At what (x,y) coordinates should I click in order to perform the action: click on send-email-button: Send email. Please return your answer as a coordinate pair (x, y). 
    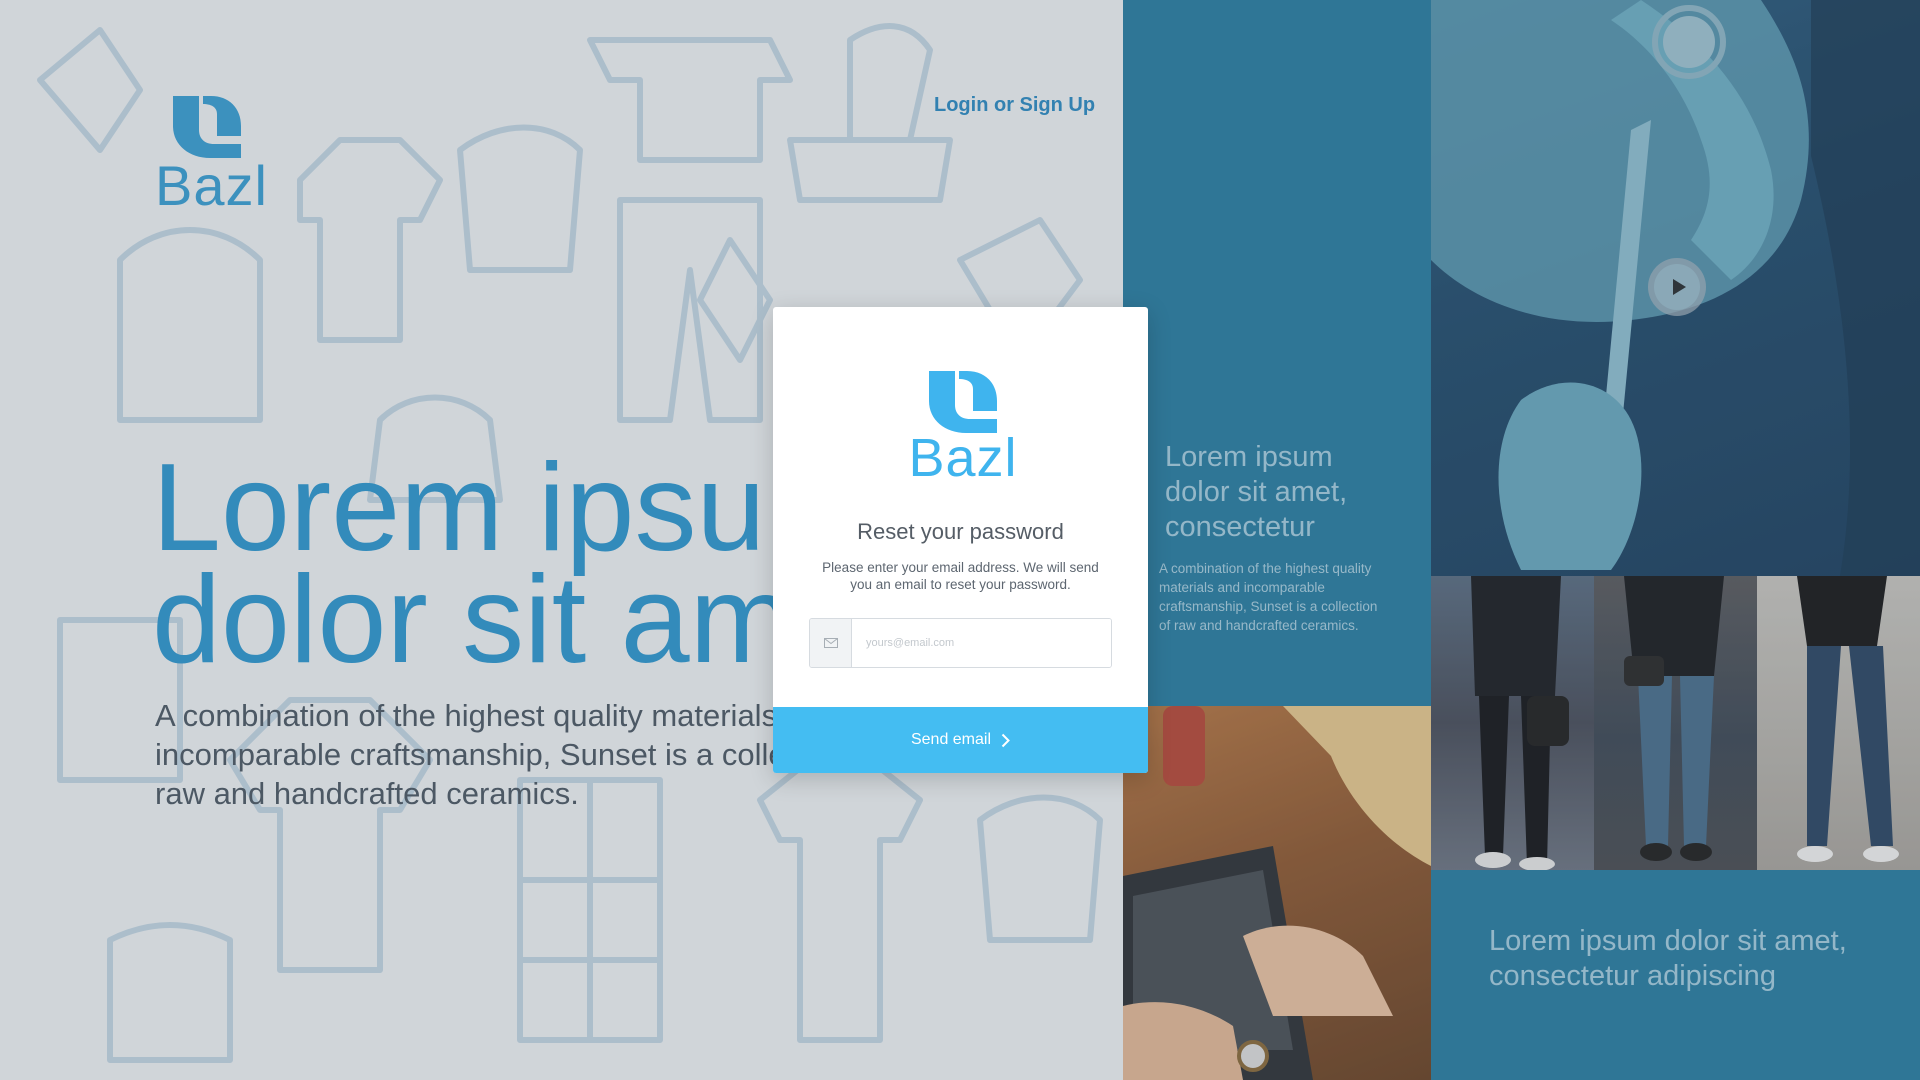
    Looking at the image, I should click on (960, 740).